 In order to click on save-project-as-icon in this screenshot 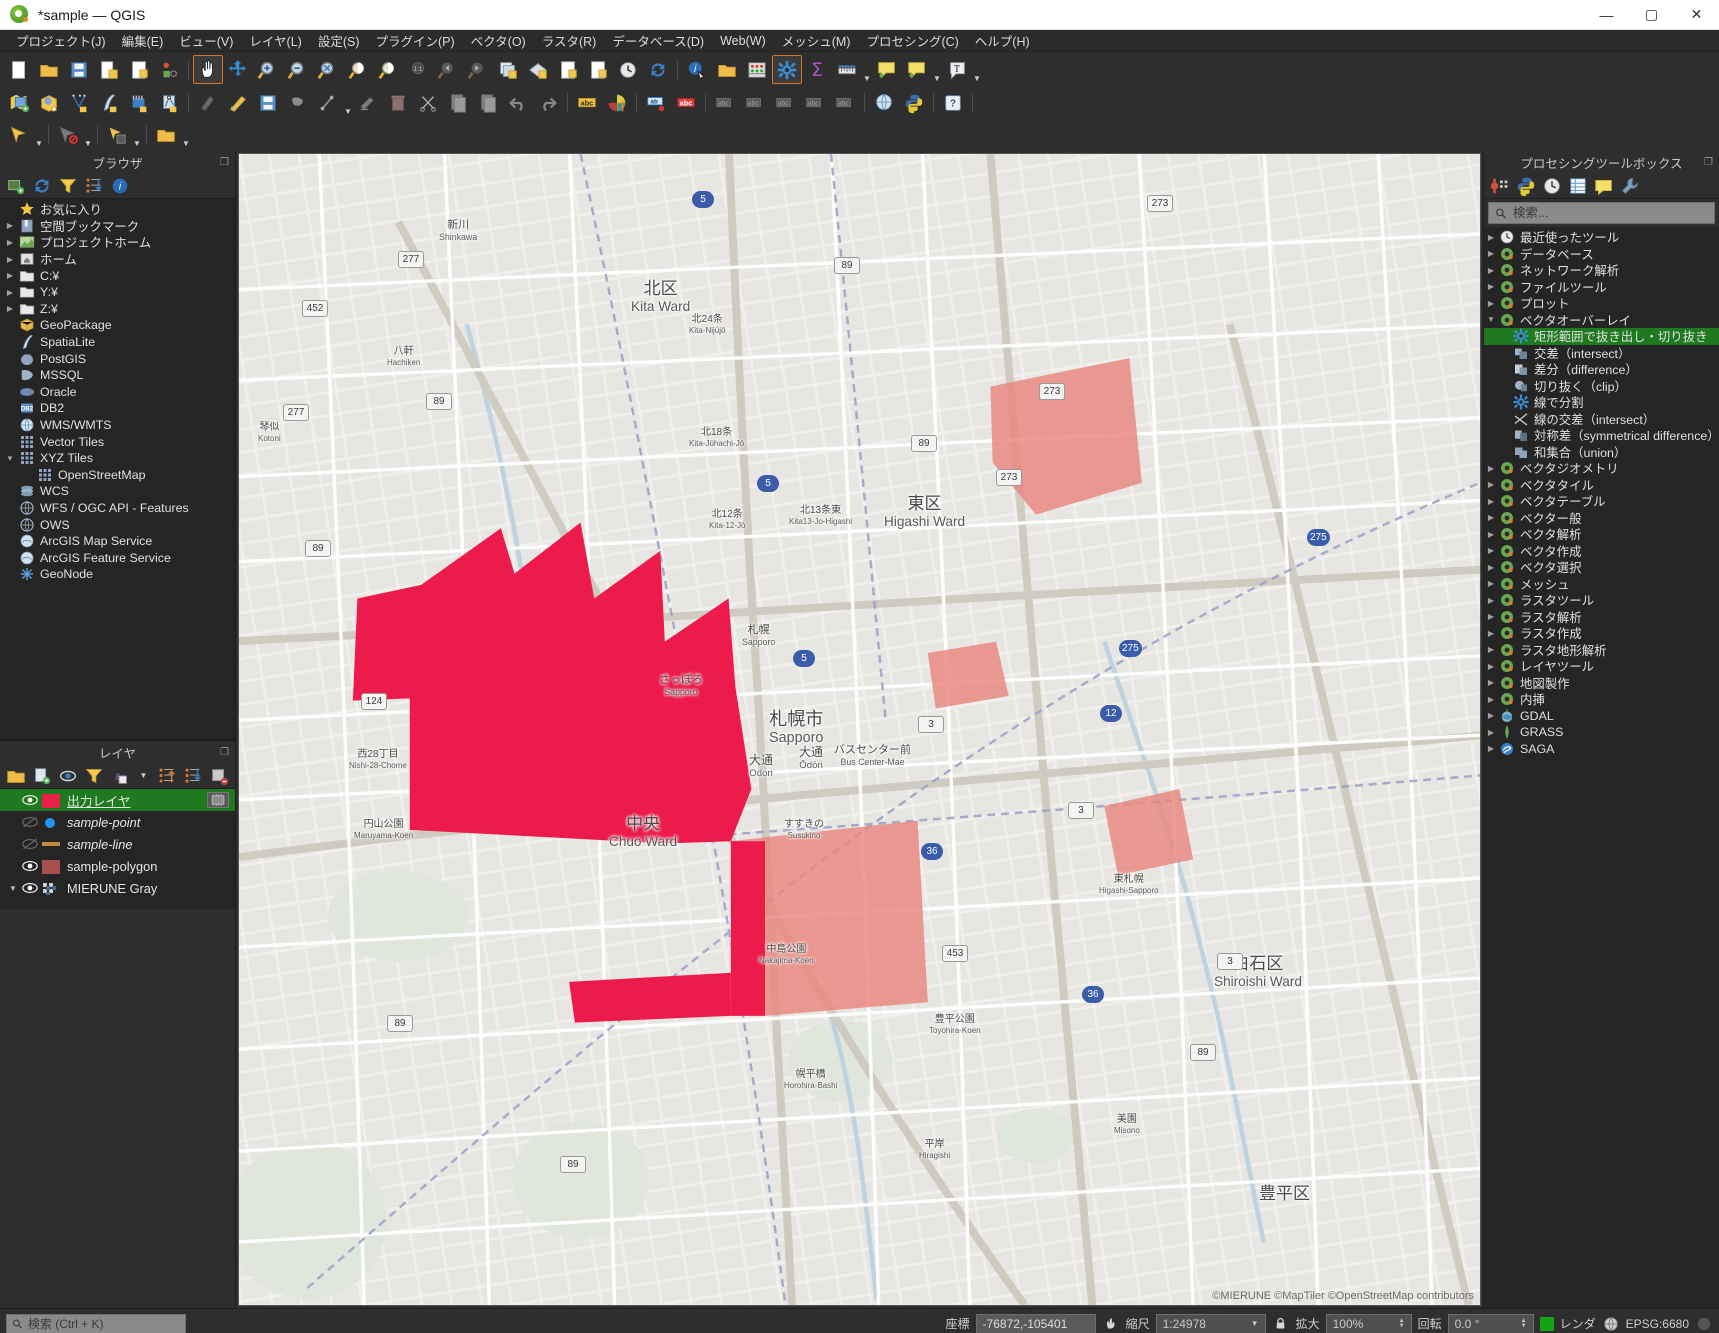, I will do `click(109, 69)`.